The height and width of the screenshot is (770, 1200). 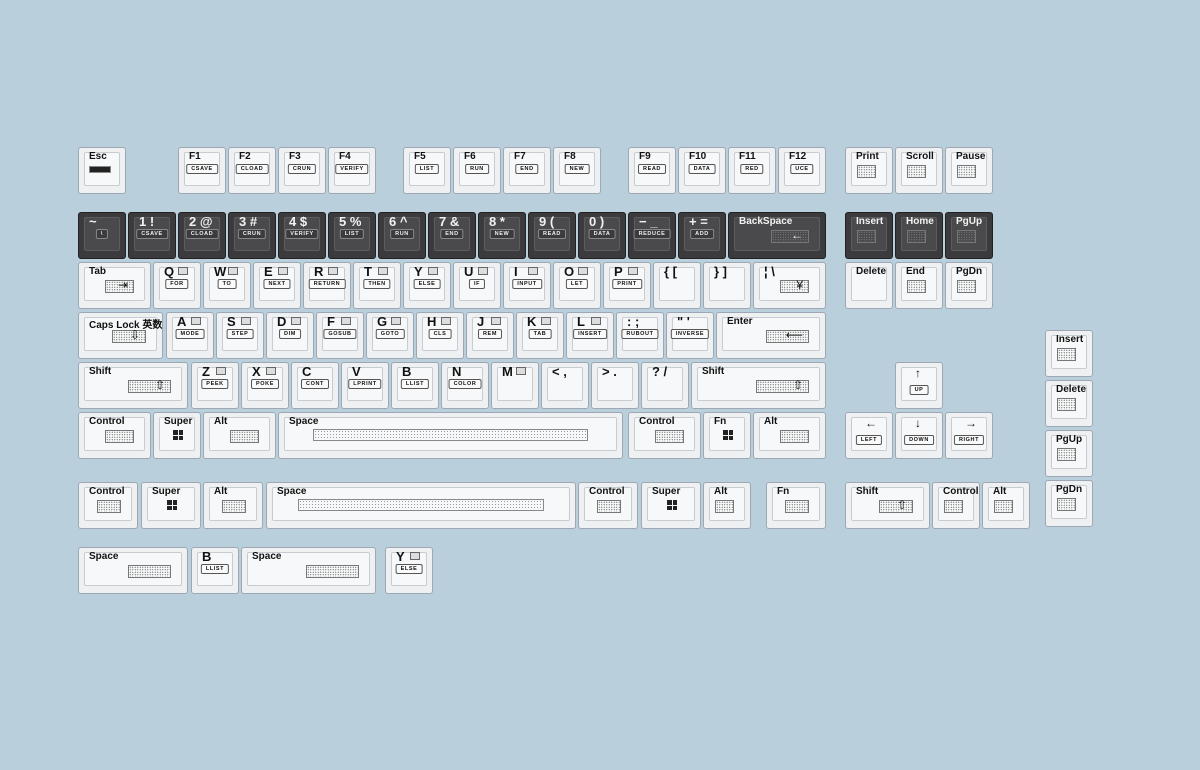 I want to click on keycap-up: UP ↑, so click(x=919, y=385).